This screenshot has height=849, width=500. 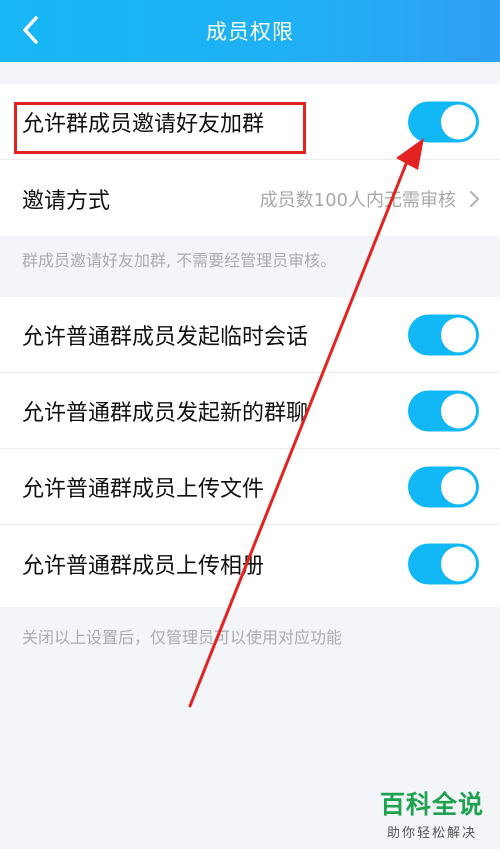 I want to click on header-bar: 成员权限, so click(x=250, y=31).